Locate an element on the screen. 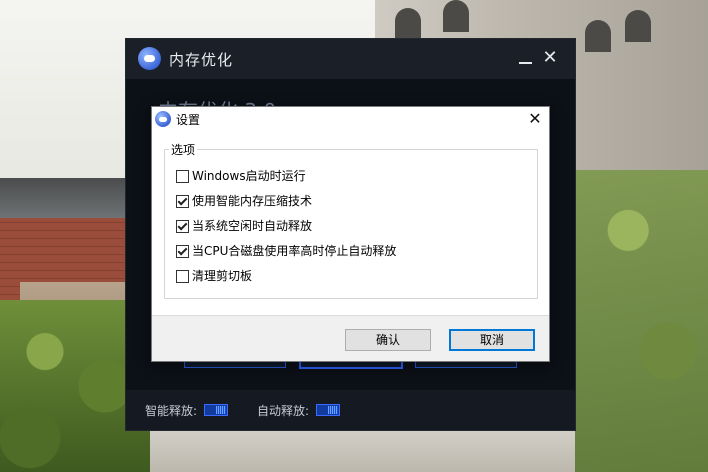 The width and height of the screenshot is (708, 472). option-label: Windows启动时运行 is located at coordinates (249, 176).